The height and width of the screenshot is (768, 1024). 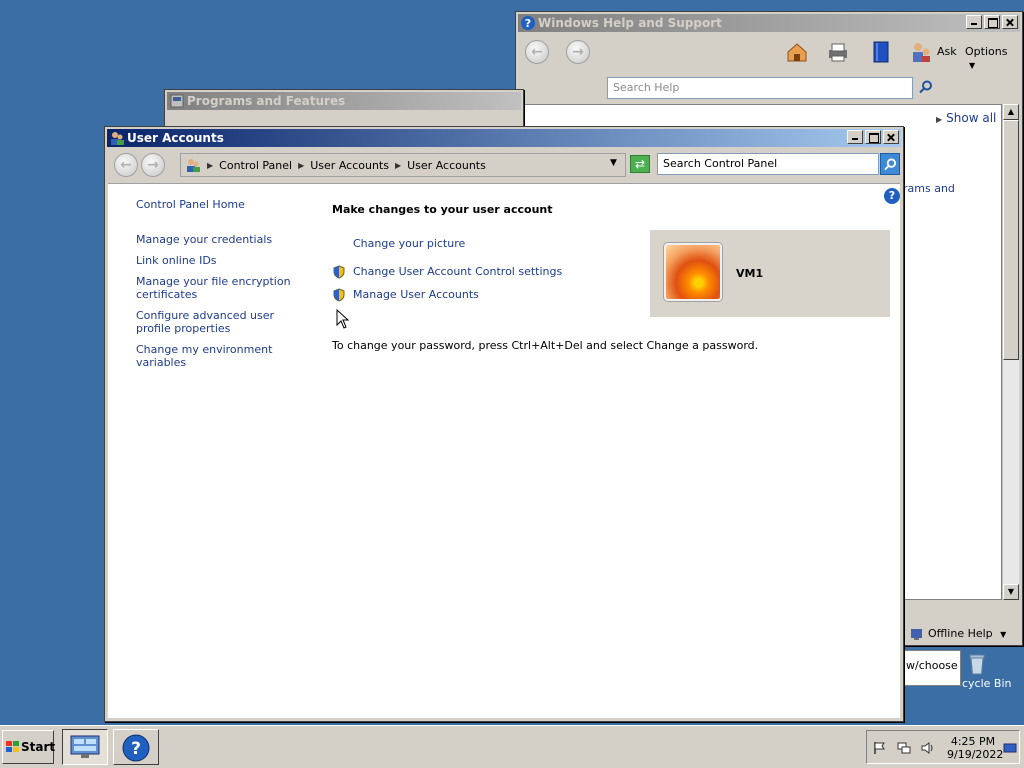 I want to click on action-center-flag-icon, so click(x=880, y=748).